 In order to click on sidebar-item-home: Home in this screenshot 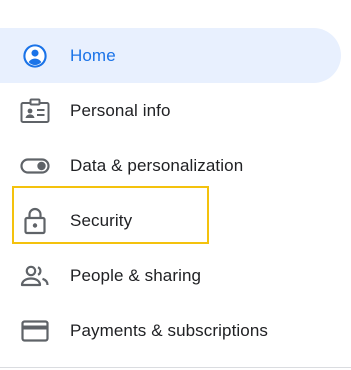, I will do `click(170, 55)`.